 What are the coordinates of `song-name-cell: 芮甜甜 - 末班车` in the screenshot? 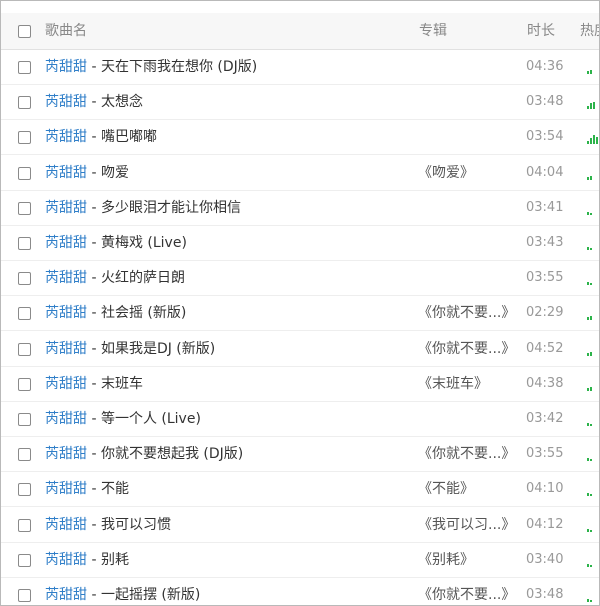 It's located at (94, 384).